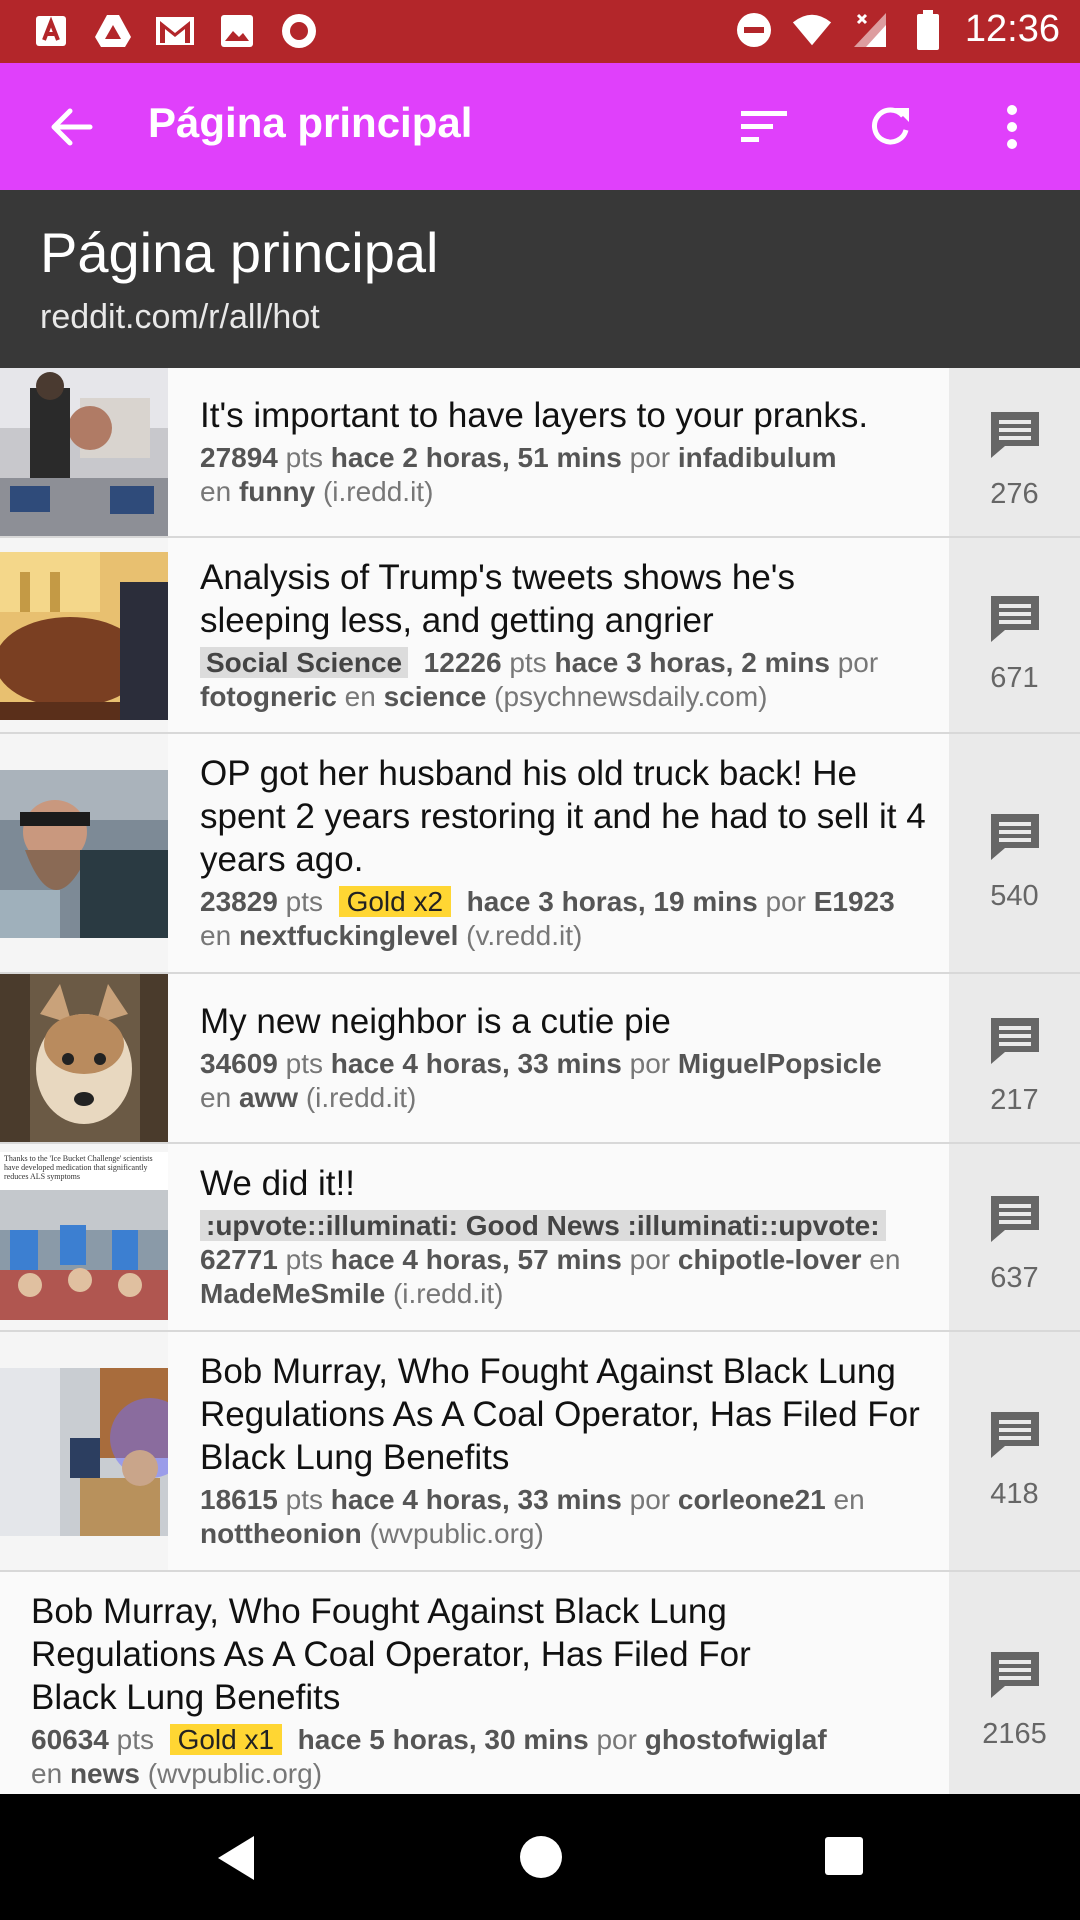  Describe the element at coordinates (239, 901) in the screenshot. I see `post-score: 23829` at that location.